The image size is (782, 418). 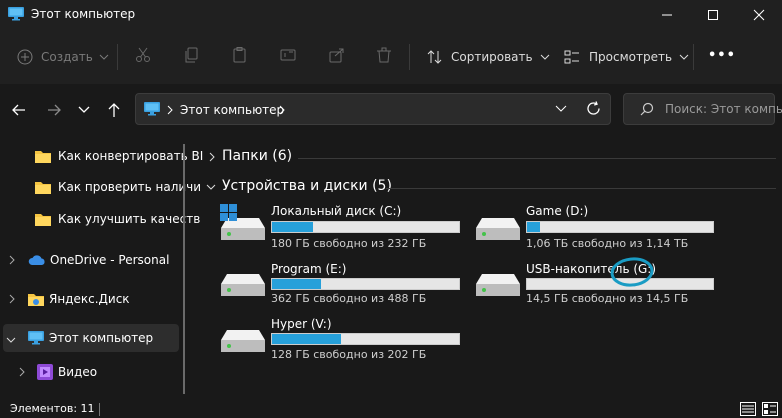 I want to click on refresh-button, so click(x=593, y=108).